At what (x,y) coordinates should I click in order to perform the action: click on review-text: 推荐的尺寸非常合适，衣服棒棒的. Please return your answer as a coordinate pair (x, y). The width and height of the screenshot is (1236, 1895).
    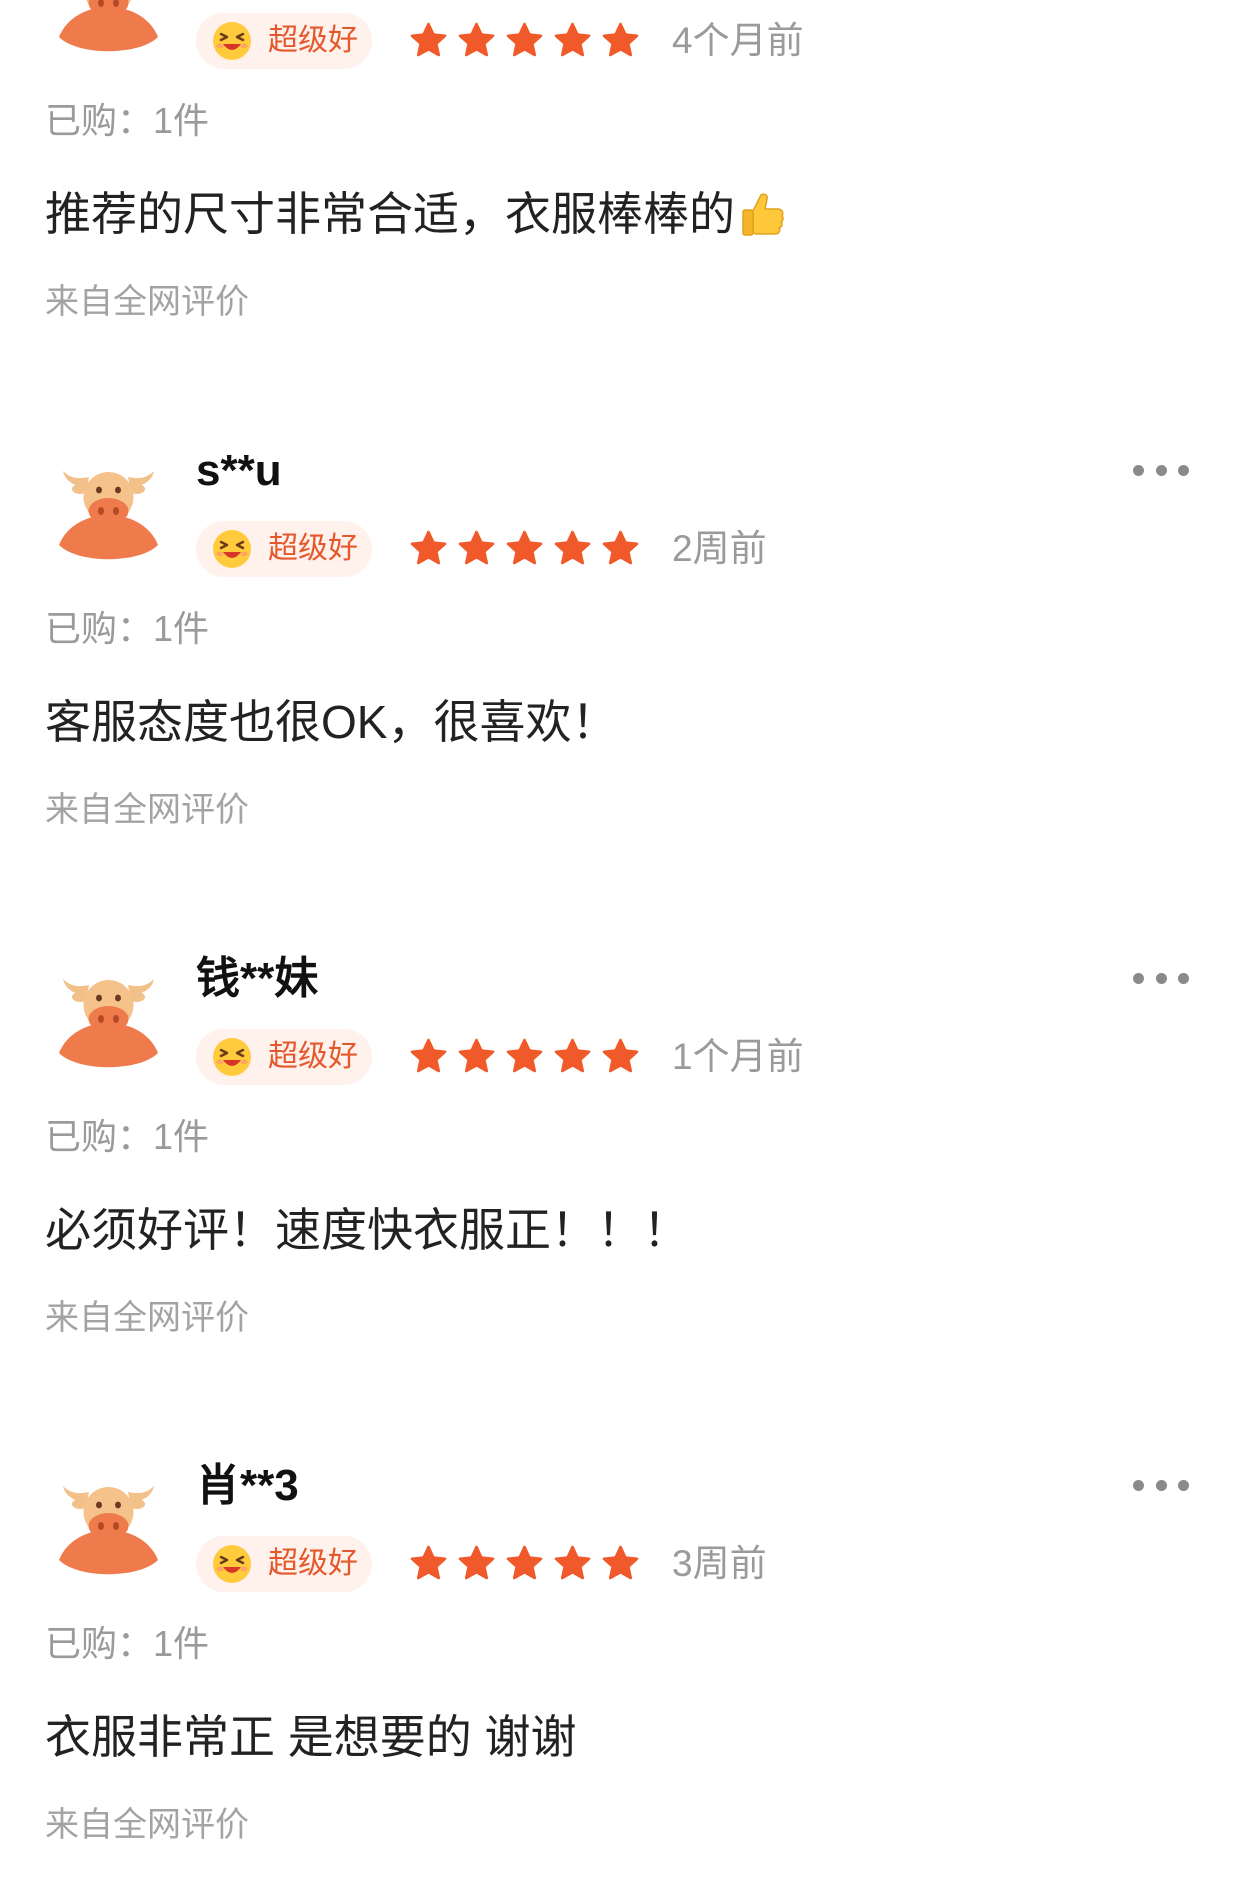
    Looking at the image, I should click on (416, 214).